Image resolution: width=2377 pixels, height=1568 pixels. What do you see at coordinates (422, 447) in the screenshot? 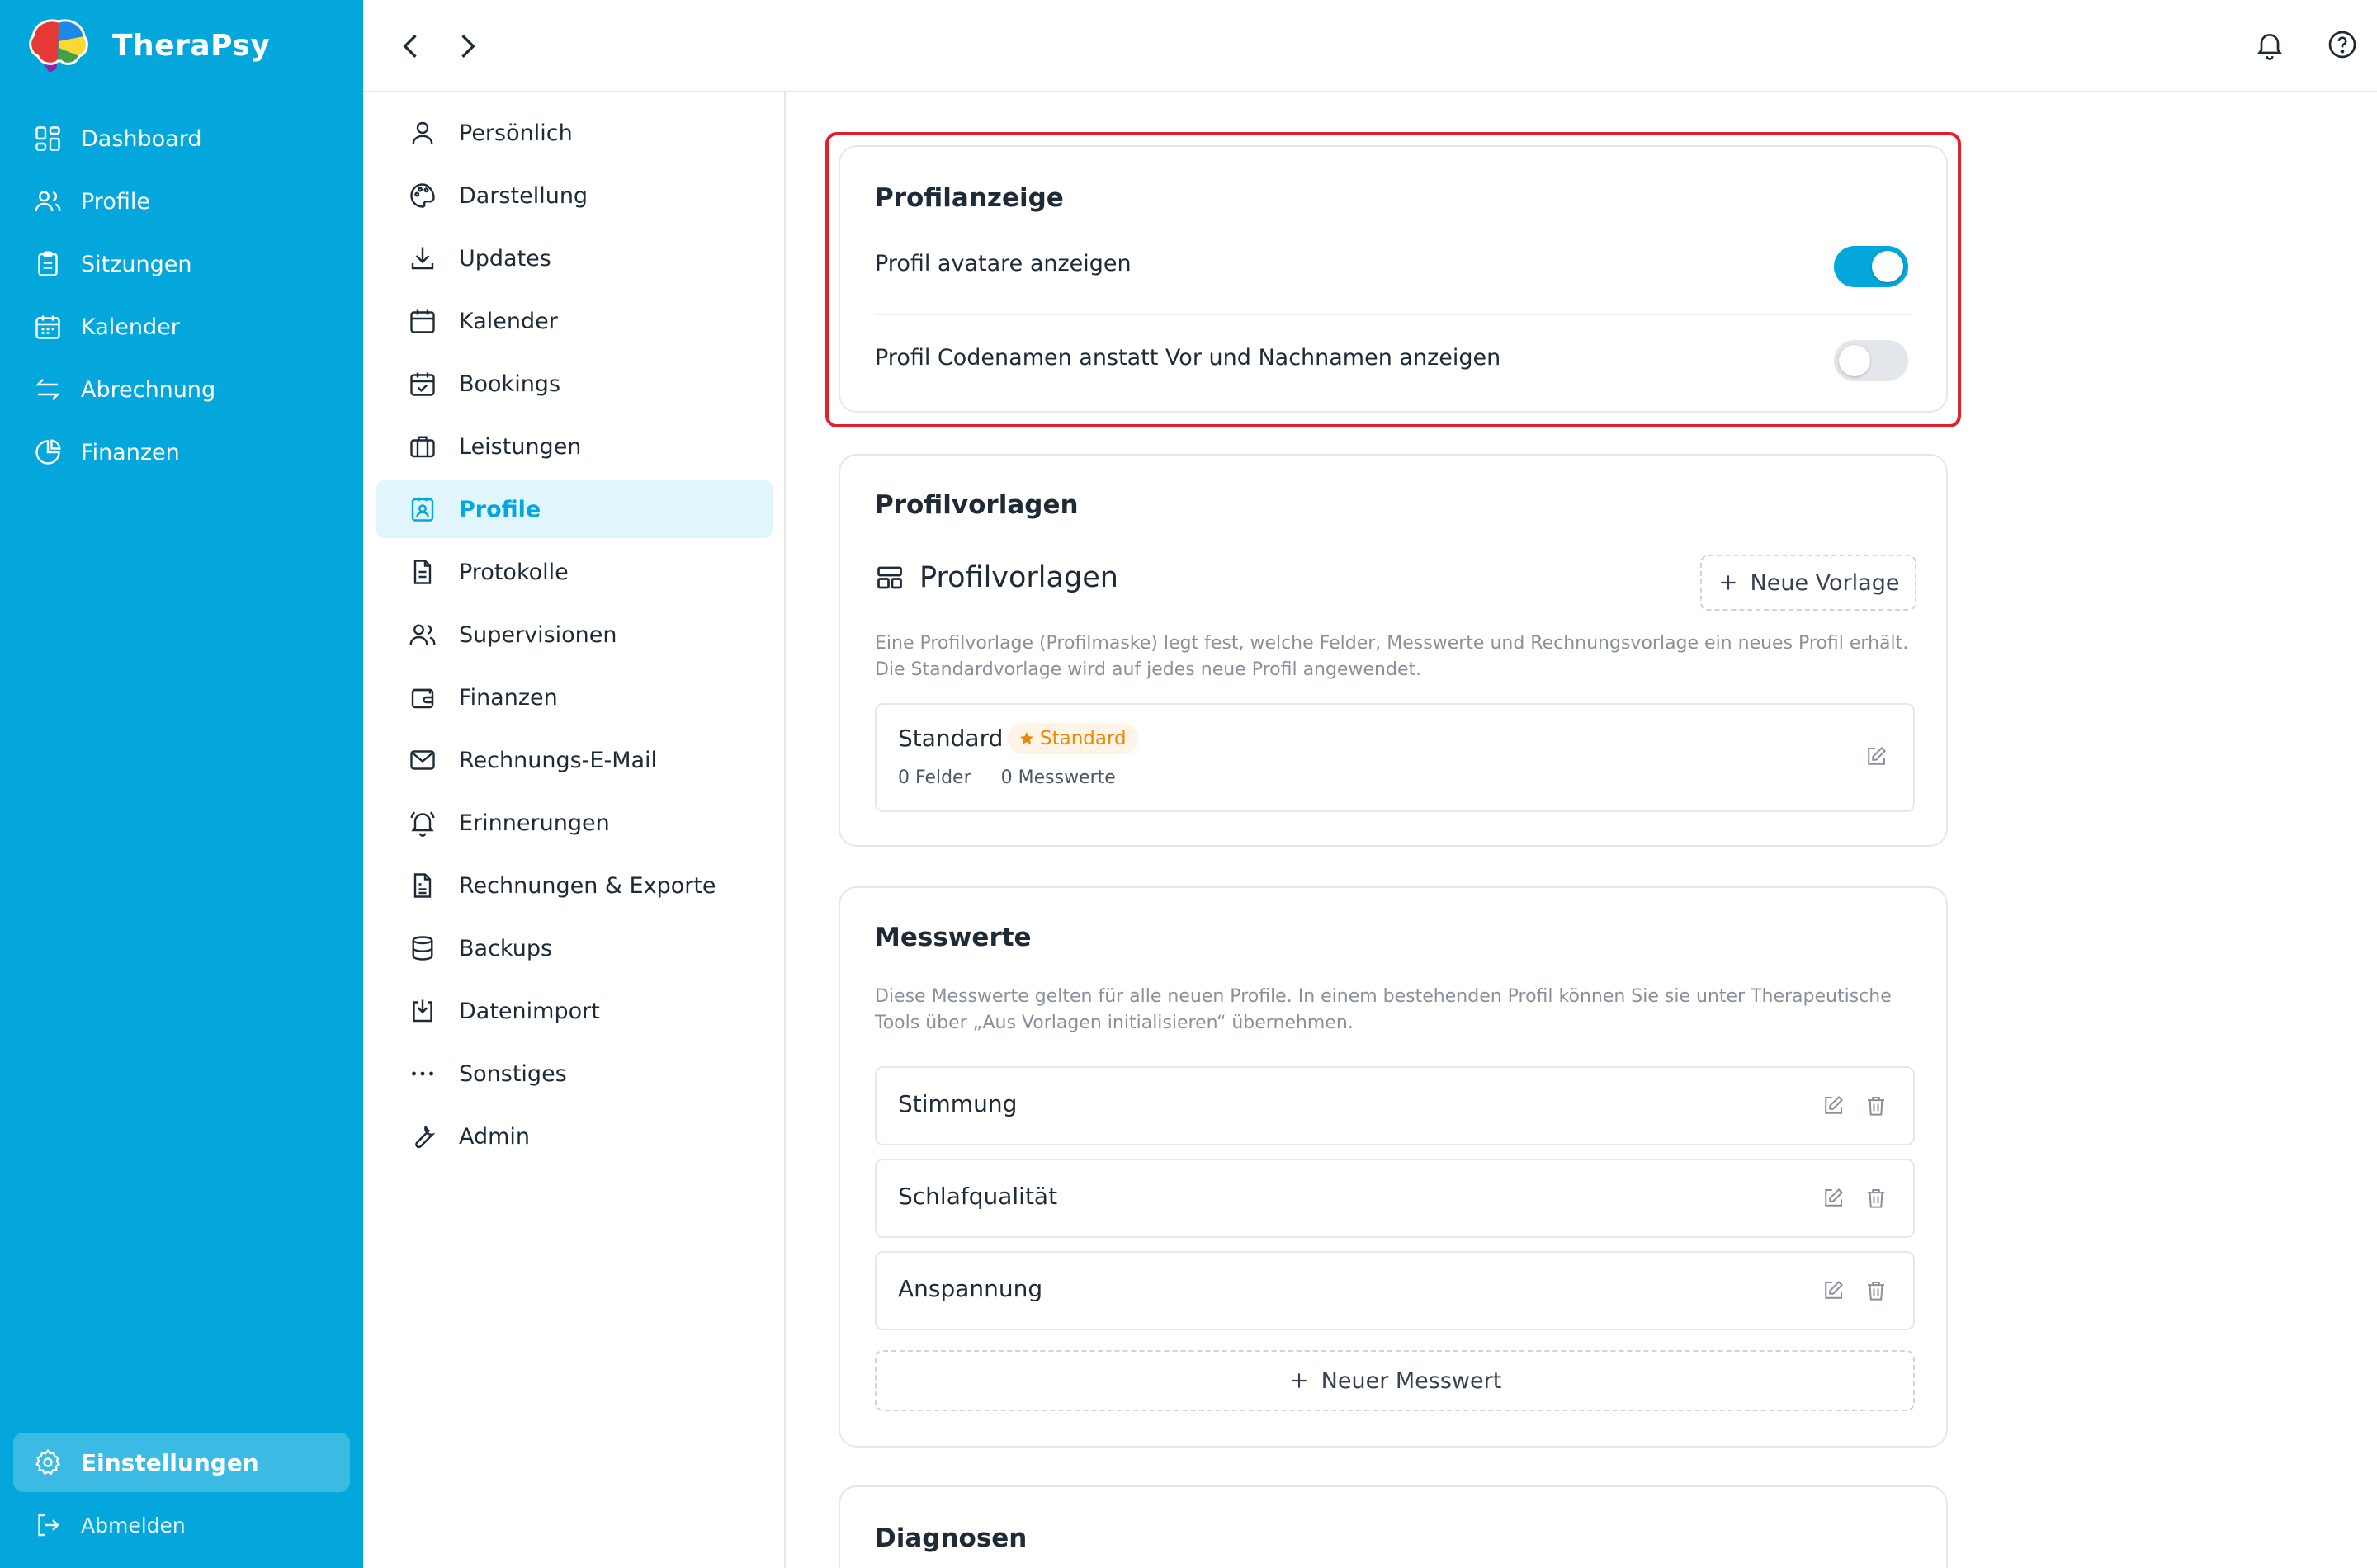
I see `briefcase-icon` at bounding box center [422, 447].